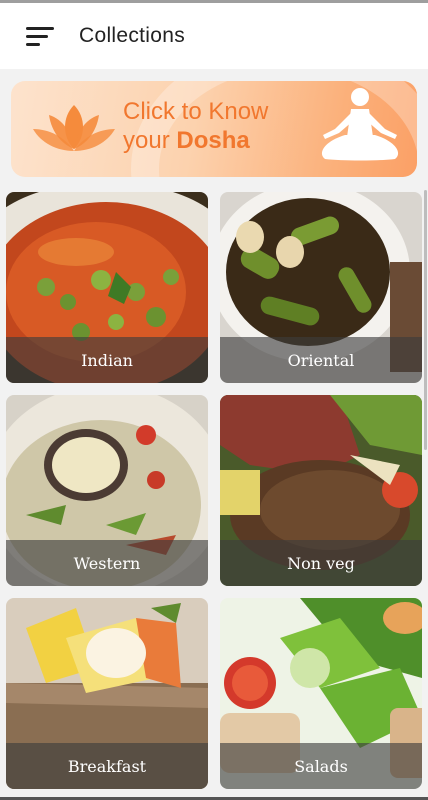 The height and width of the screenshot is (800, 428). What do you see at coordinates (321, 563) in the screenshot?
I see `collection-label: Non veg` at bounding box center [321, 563].